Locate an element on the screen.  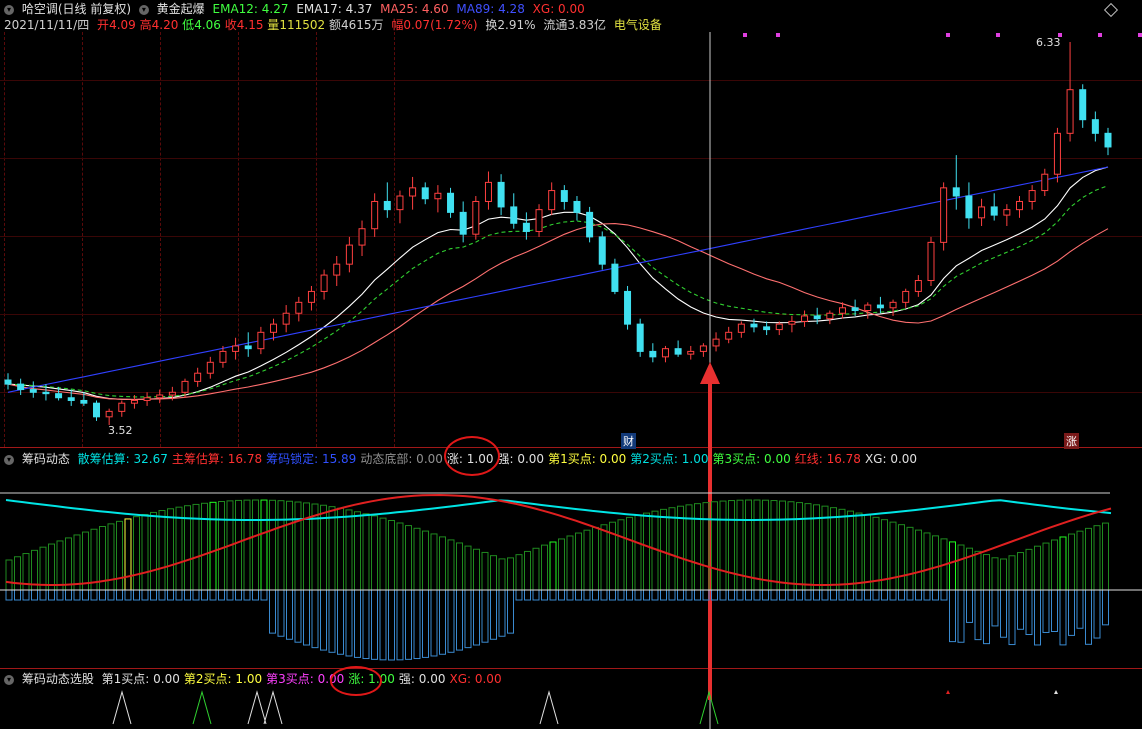
buy-signal-triangle is located at coordinates (549, 707).